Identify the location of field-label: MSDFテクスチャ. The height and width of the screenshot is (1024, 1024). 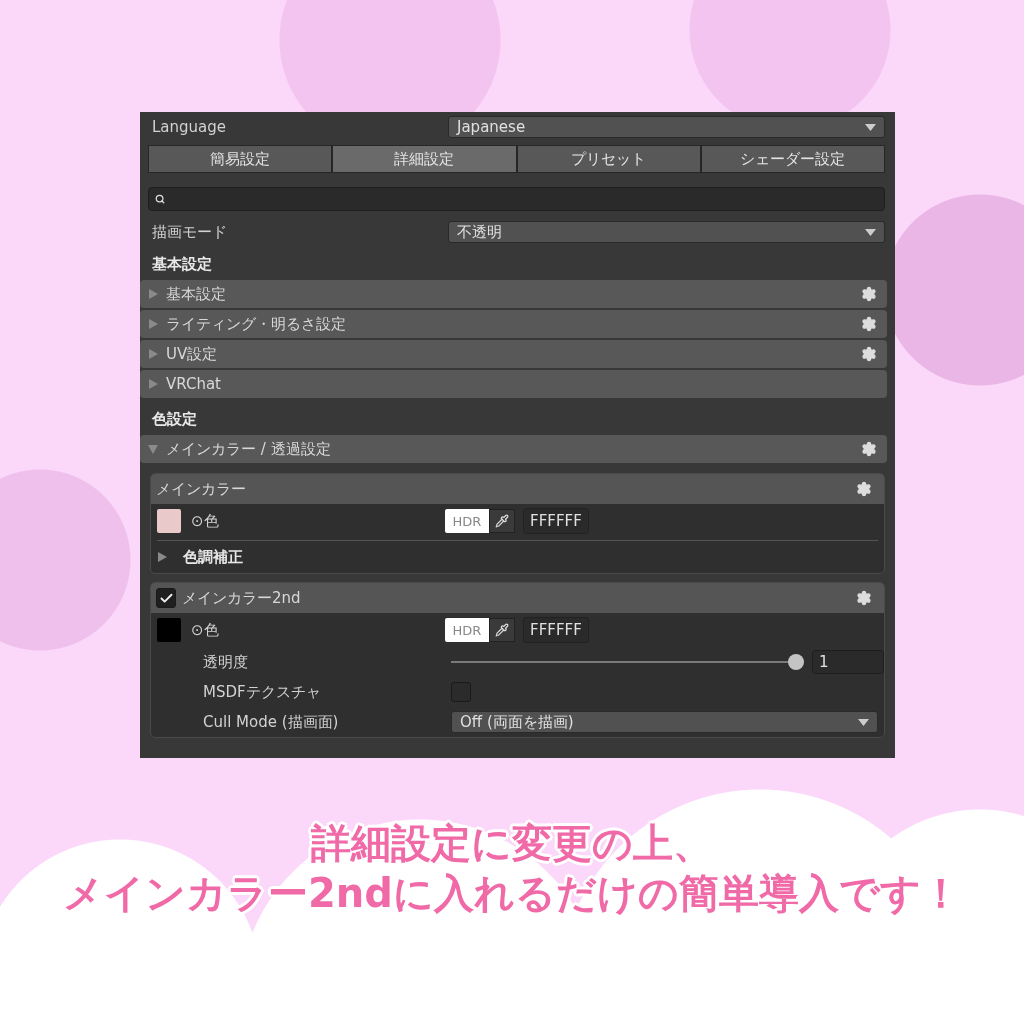
(262, 692).